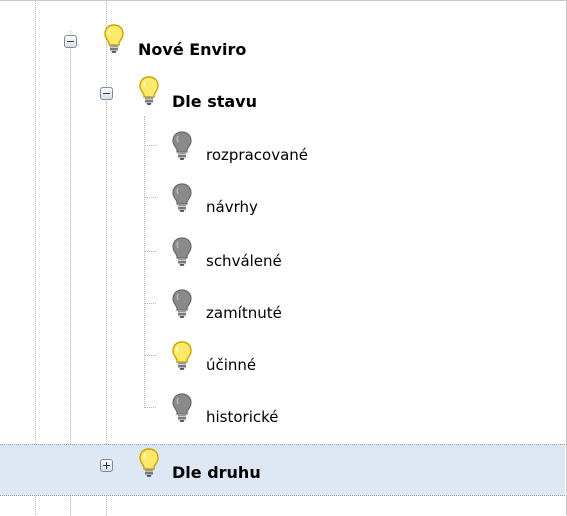 The width and height of the screenshot is (567, 516). What do you see at coordinates (282, 418) in the screenshot?
I see `tree-node-historicke: historické` at bounding box center [282, 418].